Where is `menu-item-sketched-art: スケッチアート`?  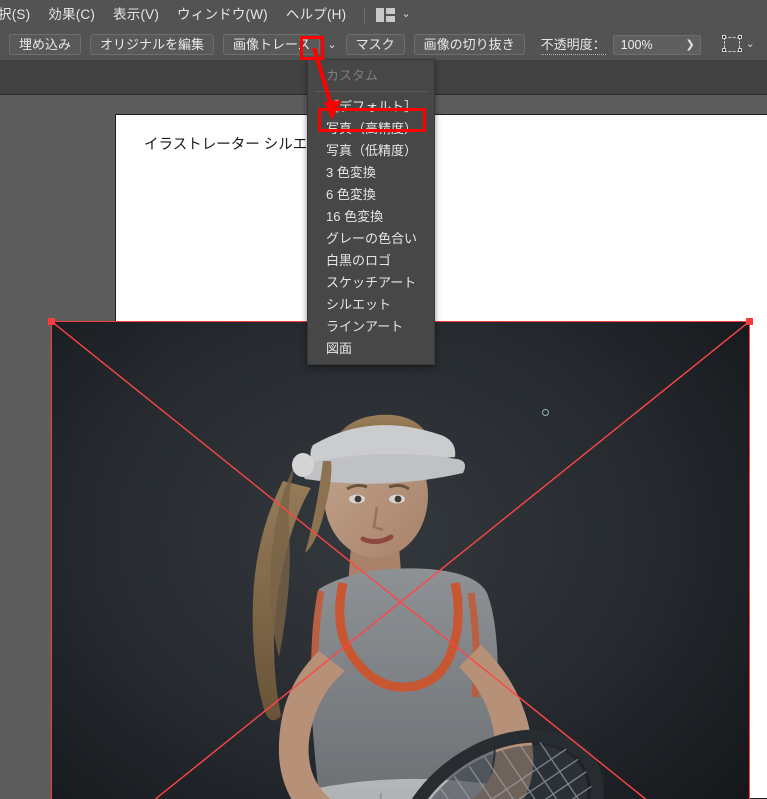 menu-item-sketched-art: スケッチアート is located at coordinates (371, 283).